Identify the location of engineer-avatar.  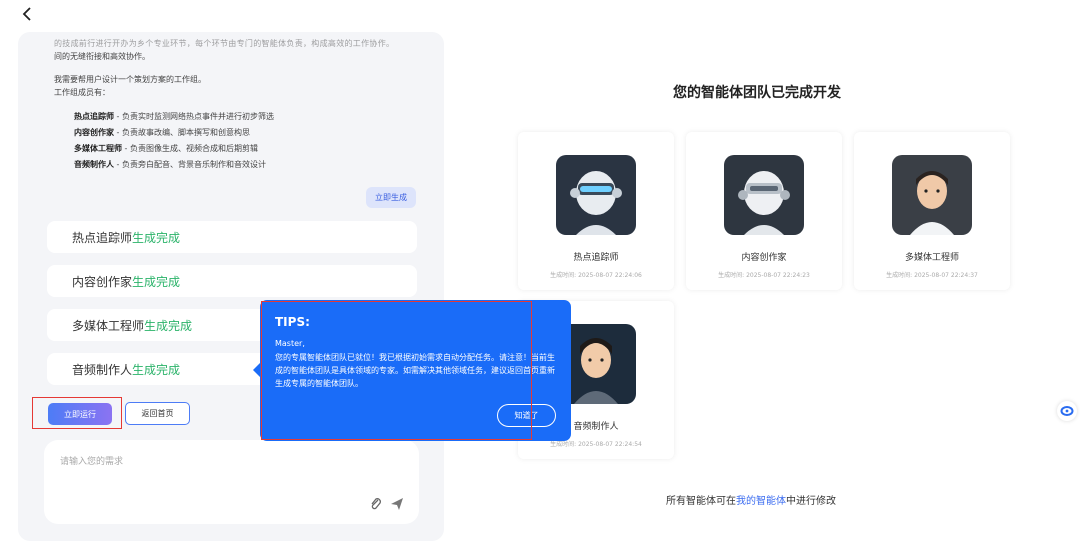
(932, 195).